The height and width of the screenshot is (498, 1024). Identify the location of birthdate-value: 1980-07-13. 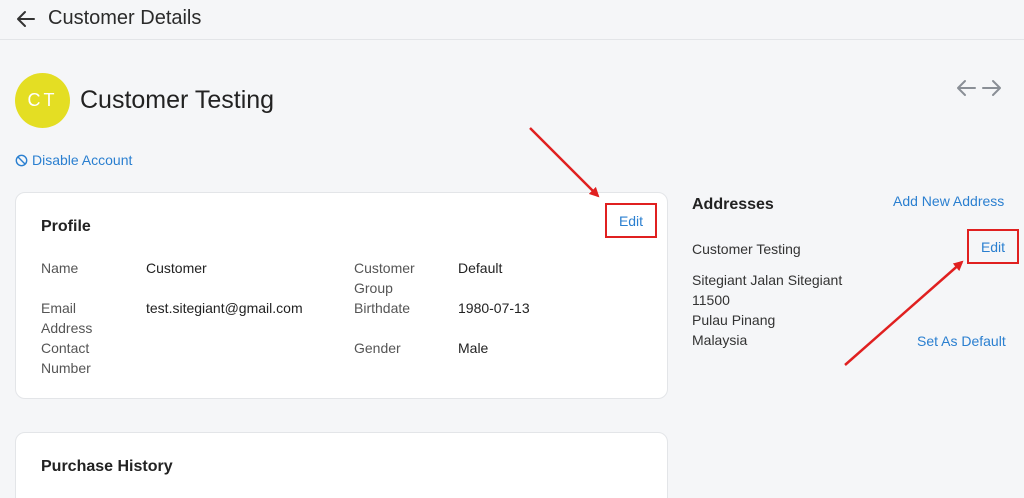
(494, 308).